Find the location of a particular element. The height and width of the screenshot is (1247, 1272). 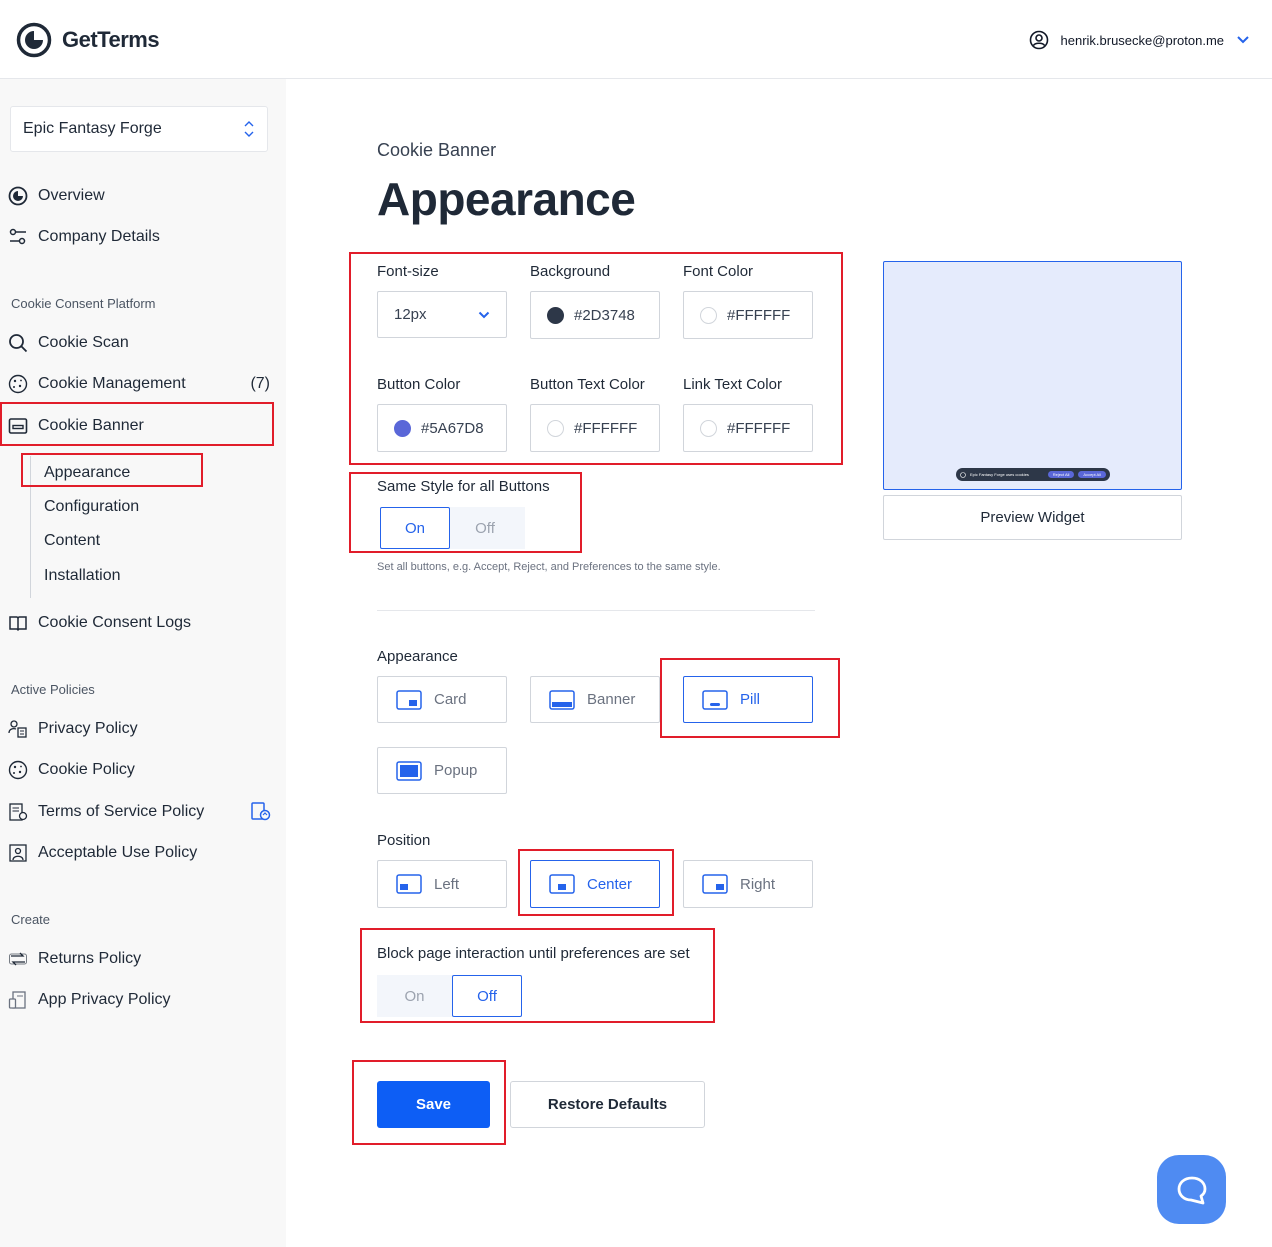

sub-item-configuration: Configuration is located at coordinates (91, 507).